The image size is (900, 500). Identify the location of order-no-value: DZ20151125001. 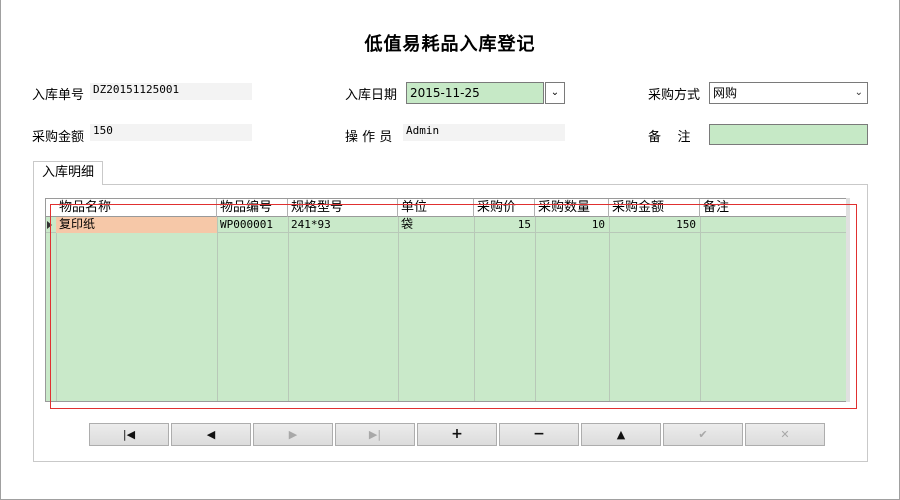
(171, 91).